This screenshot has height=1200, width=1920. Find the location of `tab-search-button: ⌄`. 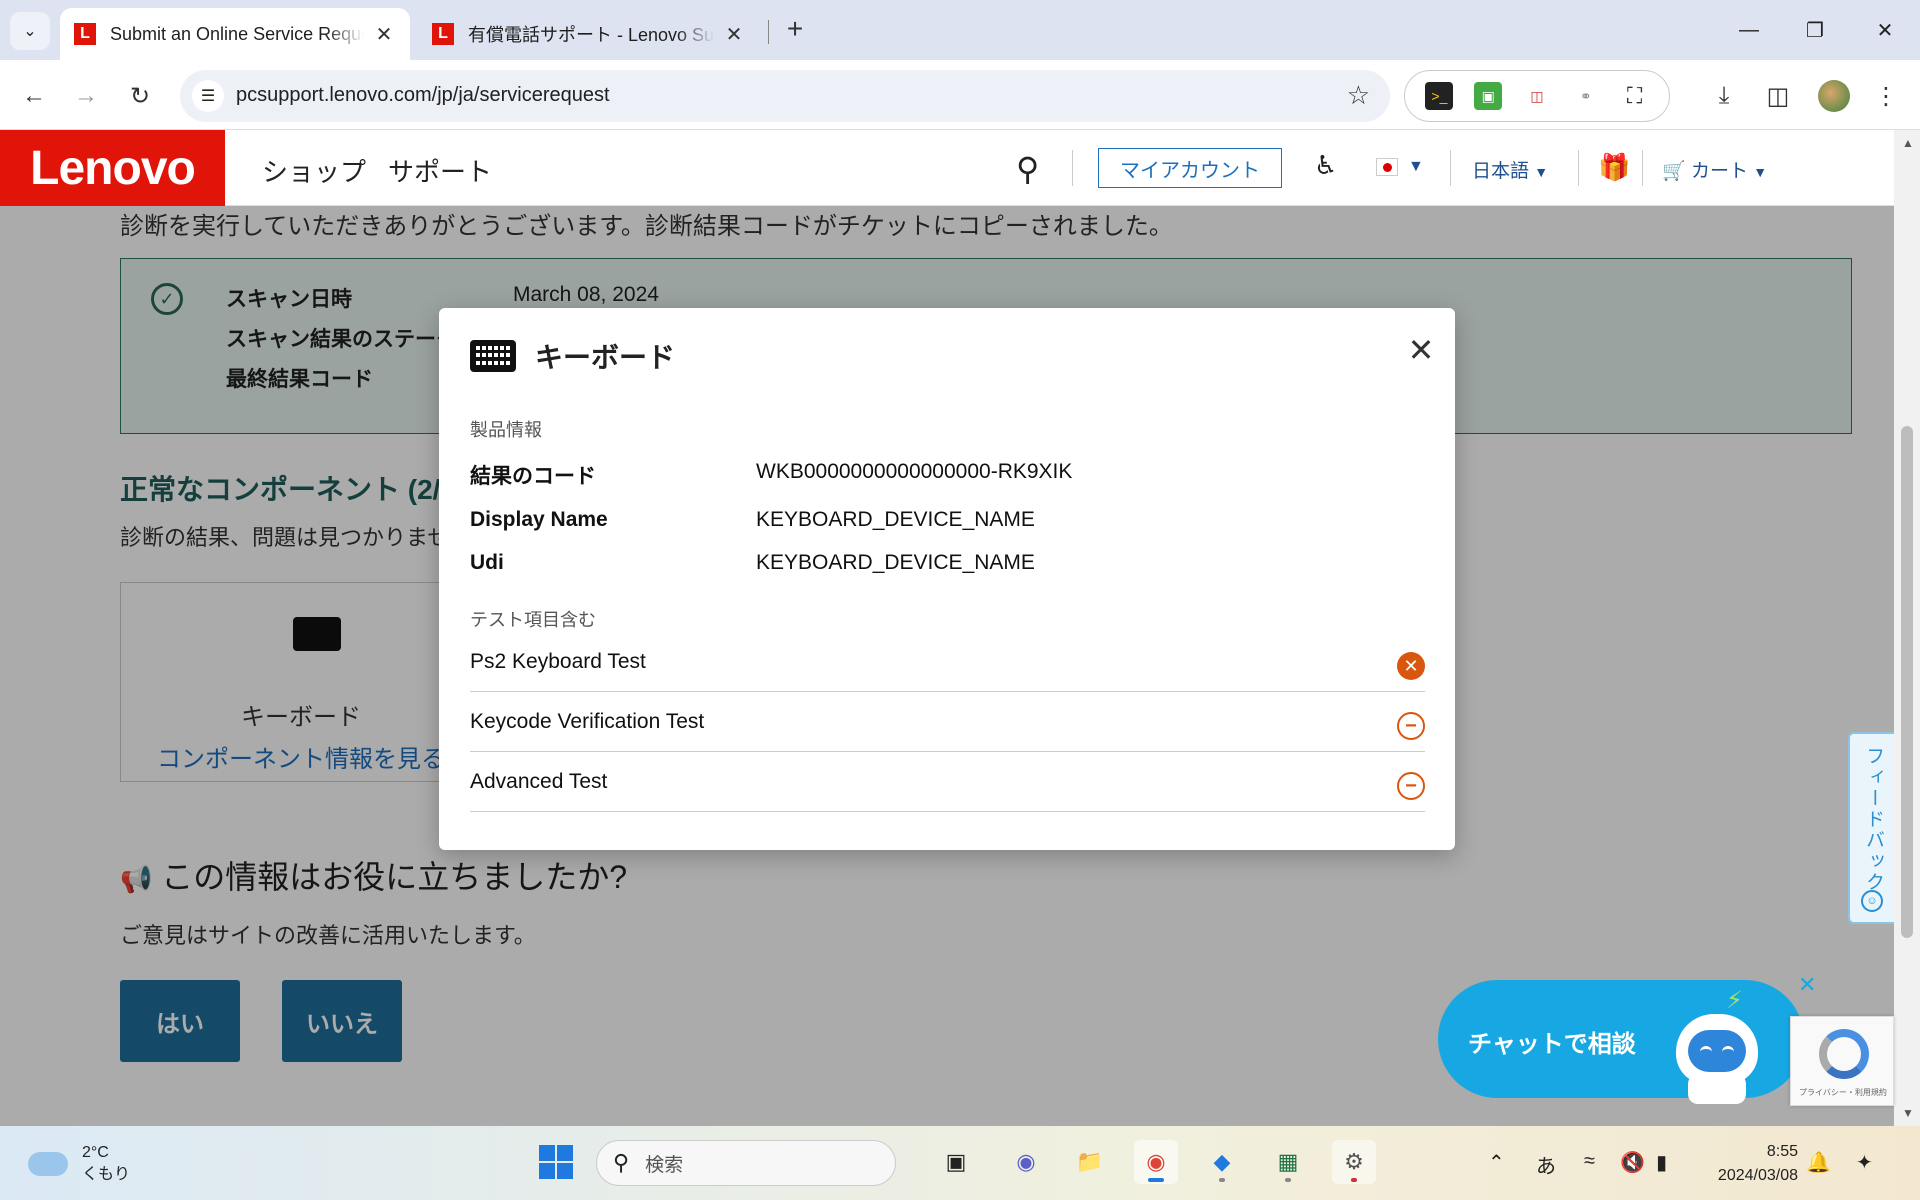

tab-search-button: ⌄ is located at coordinates (30, 31).